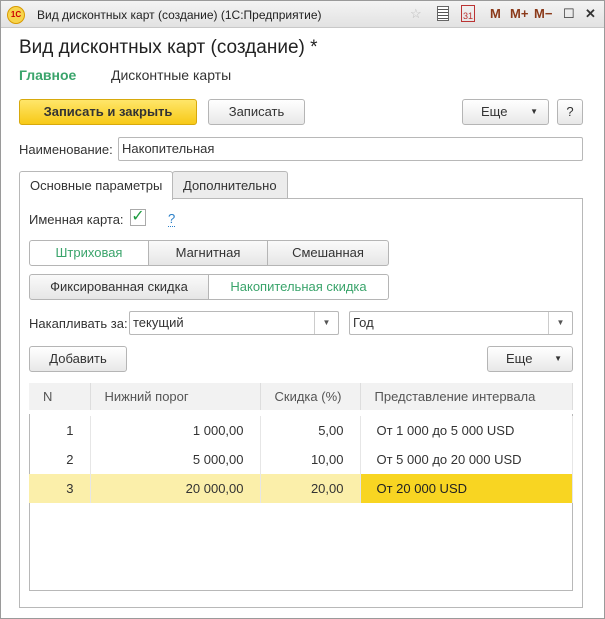  Describe the element at coordinates (590, 14) in the screenshot. I see `close-icon: ✕` at that location.